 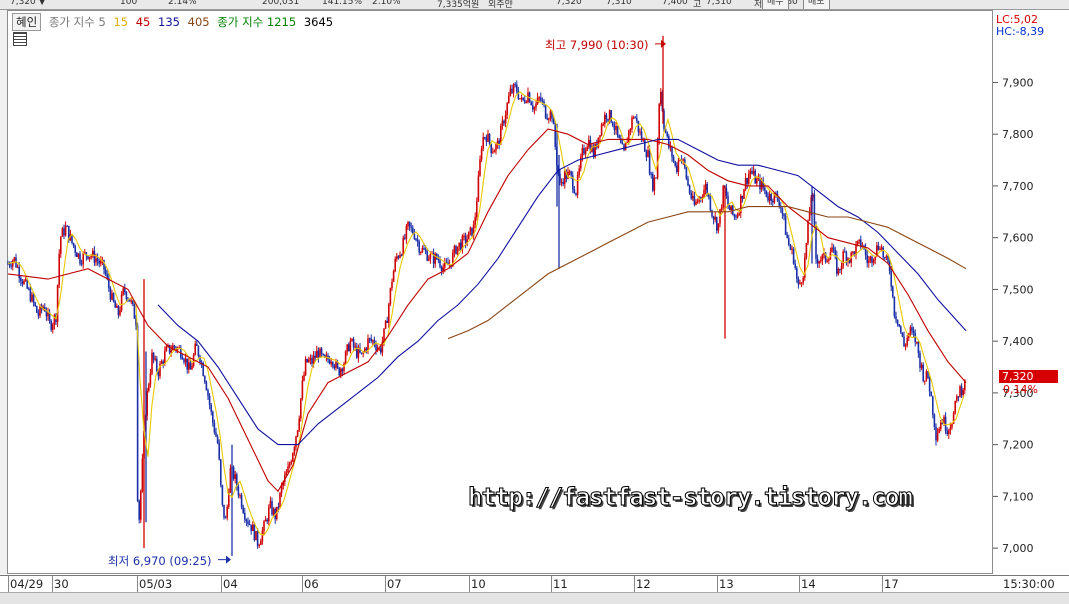 What do you see at coordinates (27, 22) in the screenshot?
I see `chart-tab-button: 혜인` at bounding box center [27, 22].